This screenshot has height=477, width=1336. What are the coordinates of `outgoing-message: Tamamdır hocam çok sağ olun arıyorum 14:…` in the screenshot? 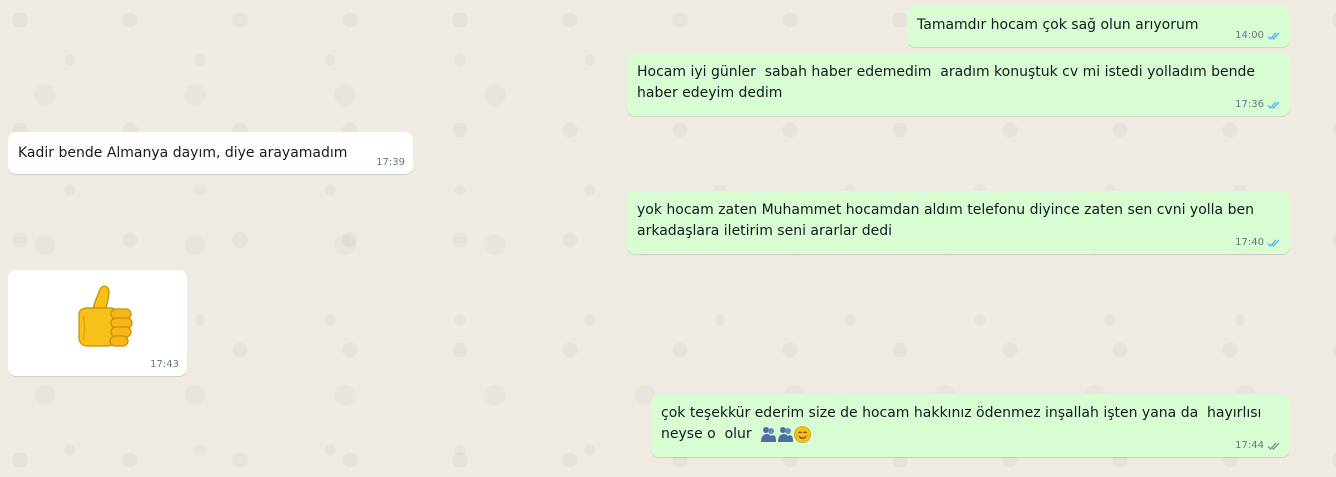 It's located at (1098, 26).